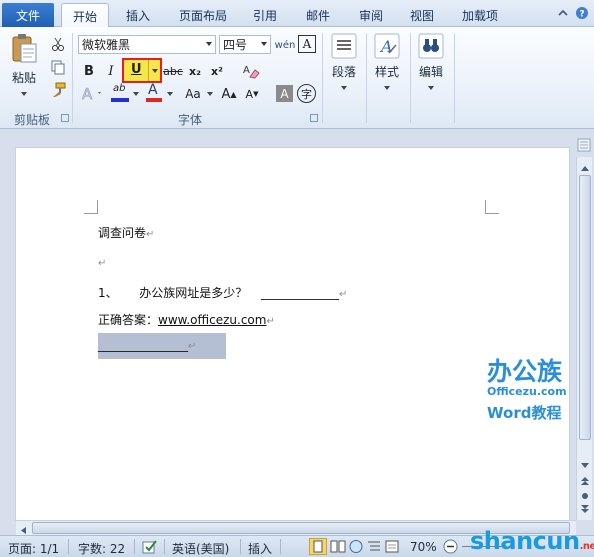 The height and width of the screenshot is (557, 594). I want to click on word-count: 字数: 22, so click(101, 548).